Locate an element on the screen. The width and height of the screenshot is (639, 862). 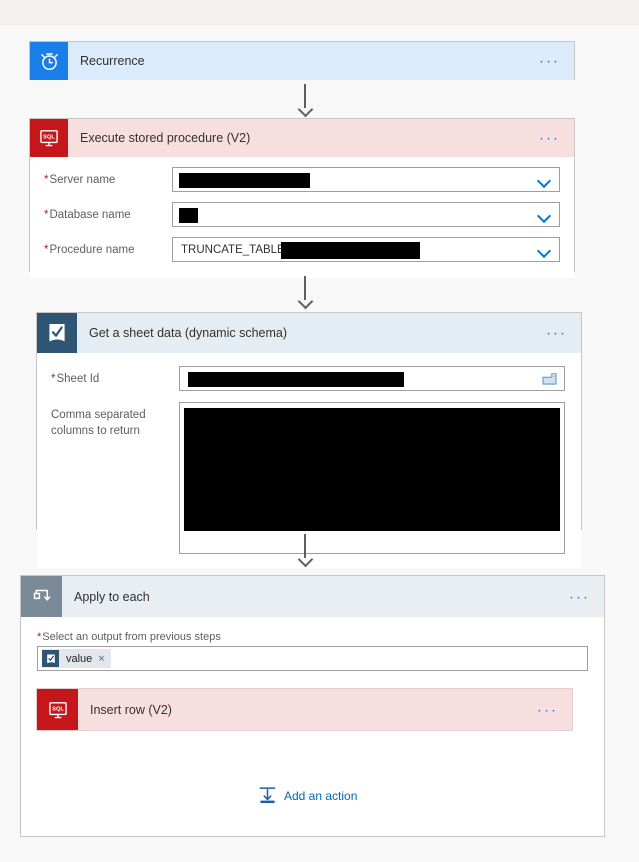
sheet-id-redaction is located at coordinates (296, 379).